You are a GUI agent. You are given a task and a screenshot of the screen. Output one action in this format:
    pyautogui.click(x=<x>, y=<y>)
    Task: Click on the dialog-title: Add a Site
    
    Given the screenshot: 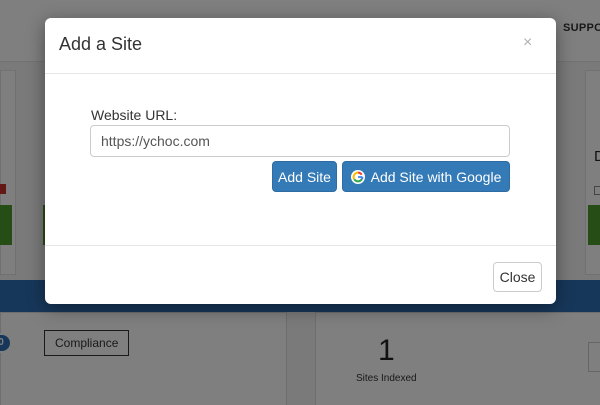 What is the action you would take?
    pyautogui.click(x=101, y=44)
    